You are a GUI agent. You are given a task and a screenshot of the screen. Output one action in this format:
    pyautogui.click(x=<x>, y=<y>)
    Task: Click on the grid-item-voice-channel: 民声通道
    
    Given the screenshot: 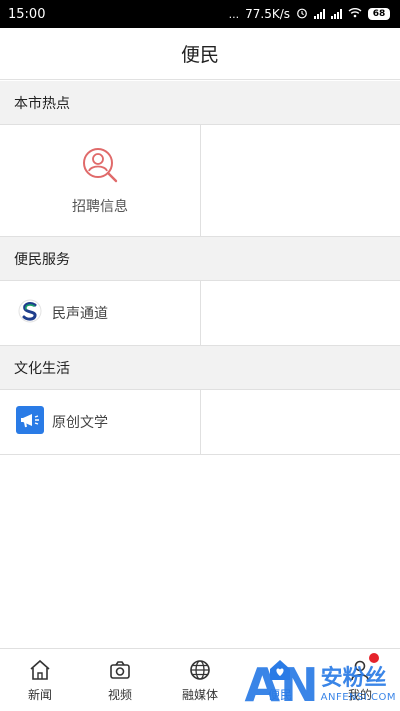 What is the action you would take?
    pyautogui.click(x=100, y=313)
    